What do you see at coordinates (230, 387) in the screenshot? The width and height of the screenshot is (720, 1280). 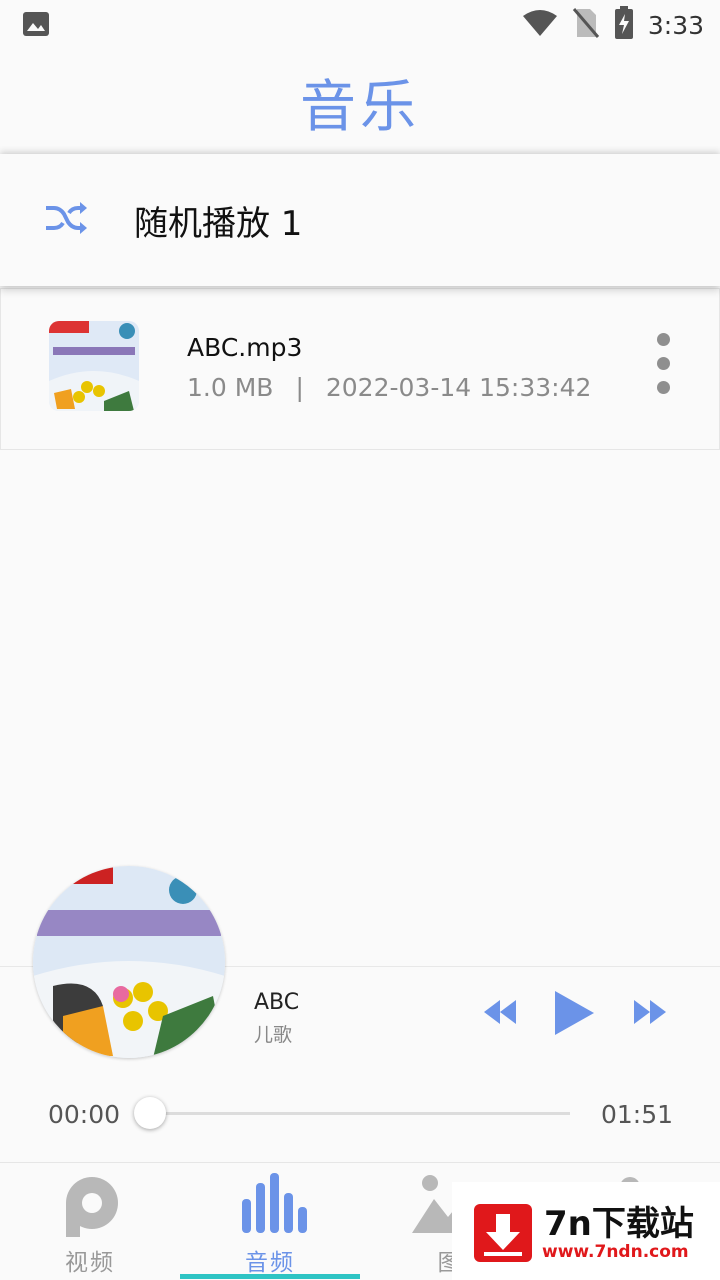 I see `song-size: 1.0 MB` at bounding box center [230, 387].